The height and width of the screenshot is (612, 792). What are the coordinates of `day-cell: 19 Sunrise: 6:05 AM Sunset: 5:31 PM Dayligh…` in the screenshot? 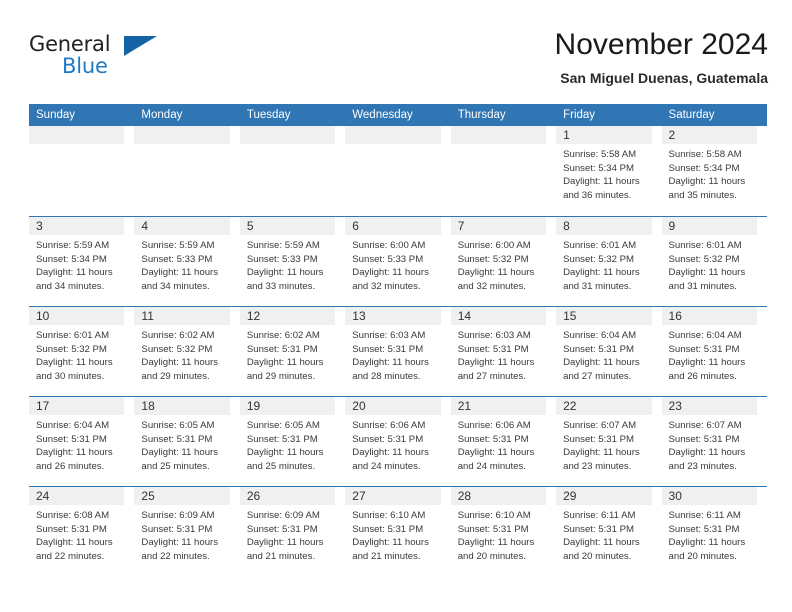 It's located at (292, 441).